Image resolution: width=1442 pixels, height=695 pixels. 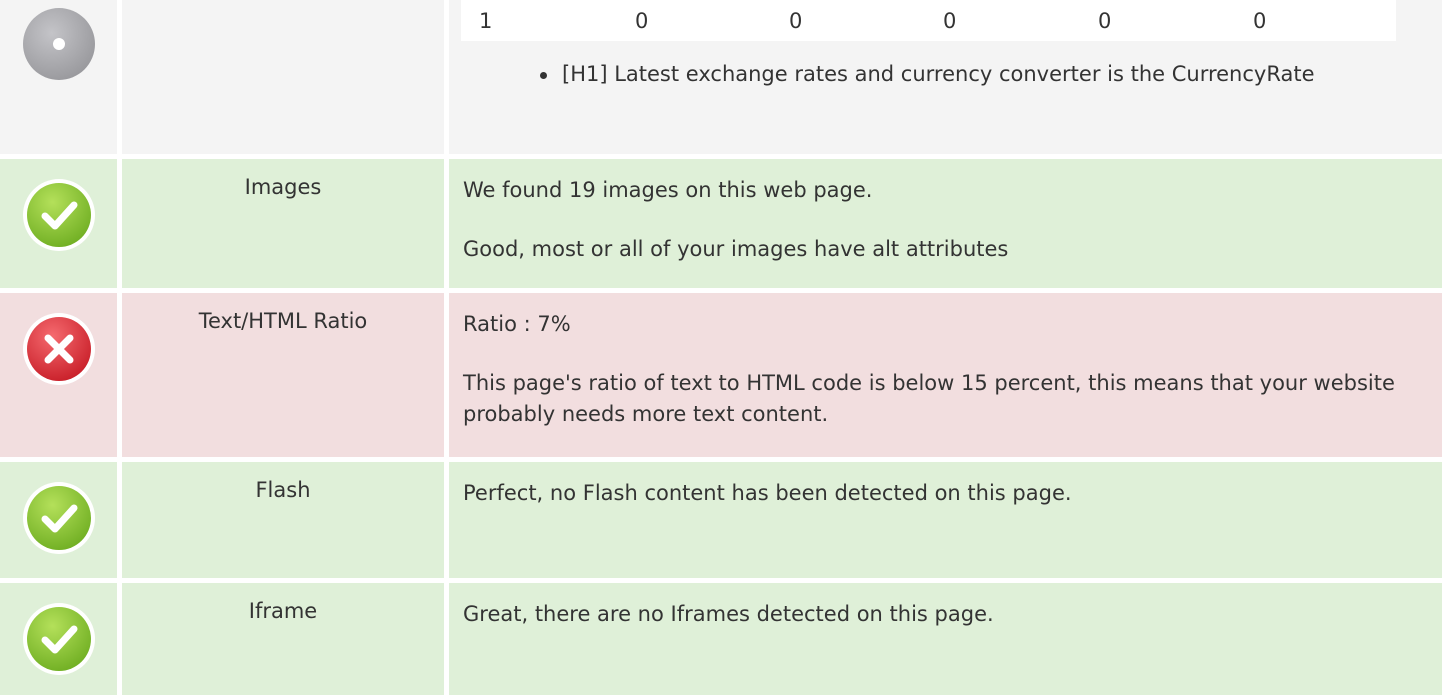 I want to click on h5-count: 0, so click(x=1105, y=21).